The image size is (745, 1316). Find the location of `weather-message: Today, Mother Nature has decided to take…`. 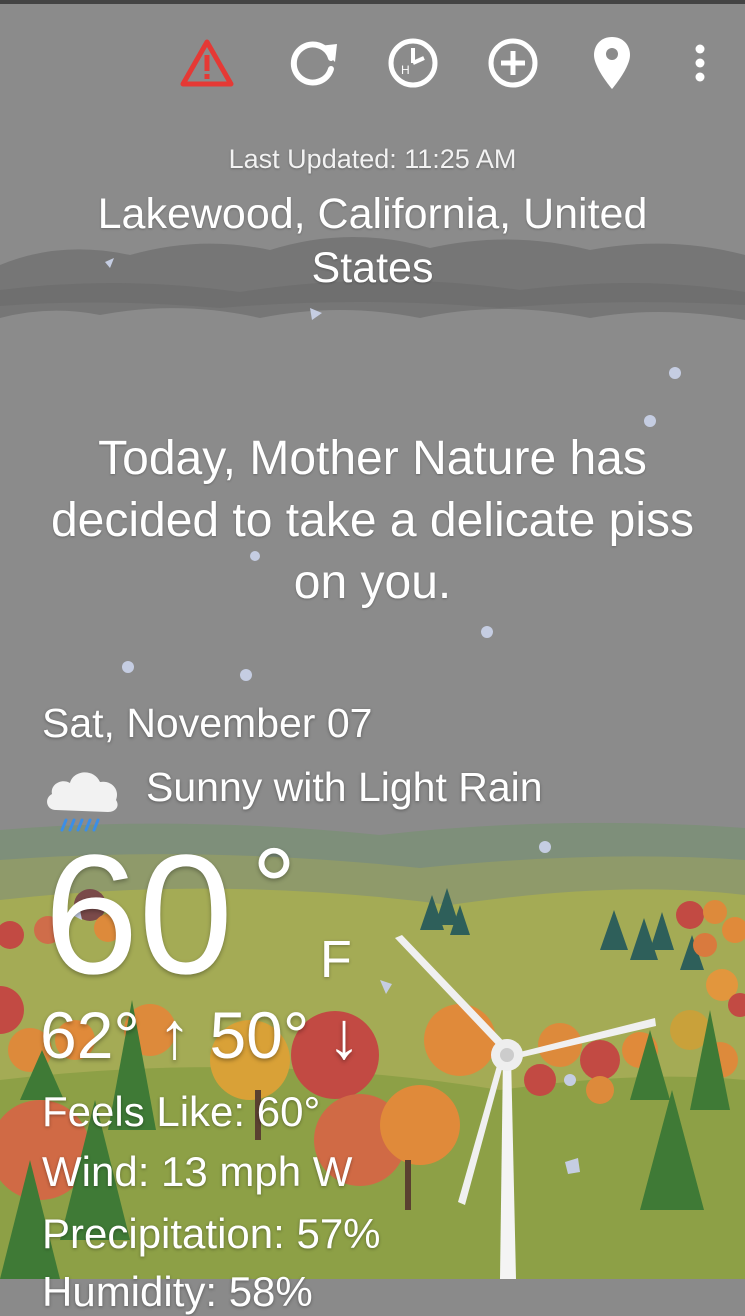

weather-message: Today, Mother Nature has decided to take… is located at coordinates (372, 520).